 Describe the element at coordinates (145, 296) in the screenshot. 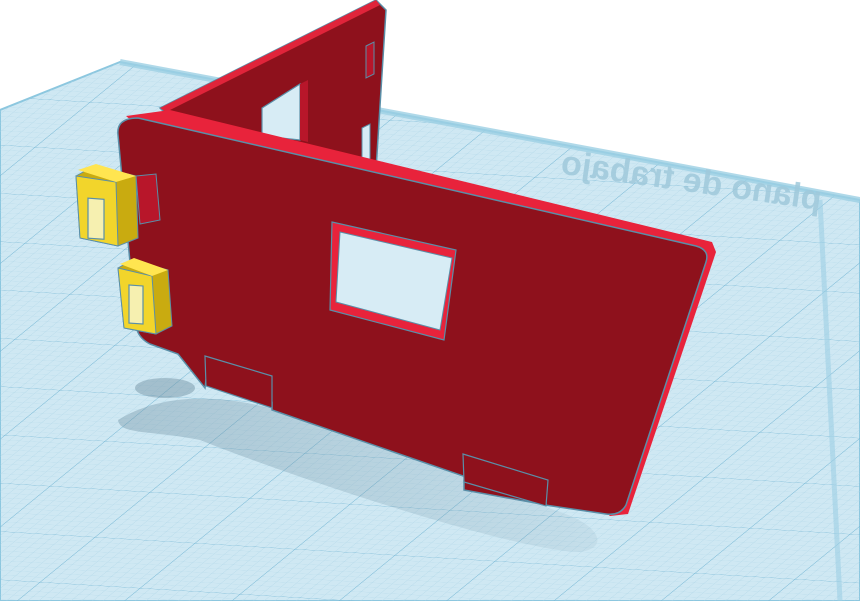

I see `lower-clip` at that location.